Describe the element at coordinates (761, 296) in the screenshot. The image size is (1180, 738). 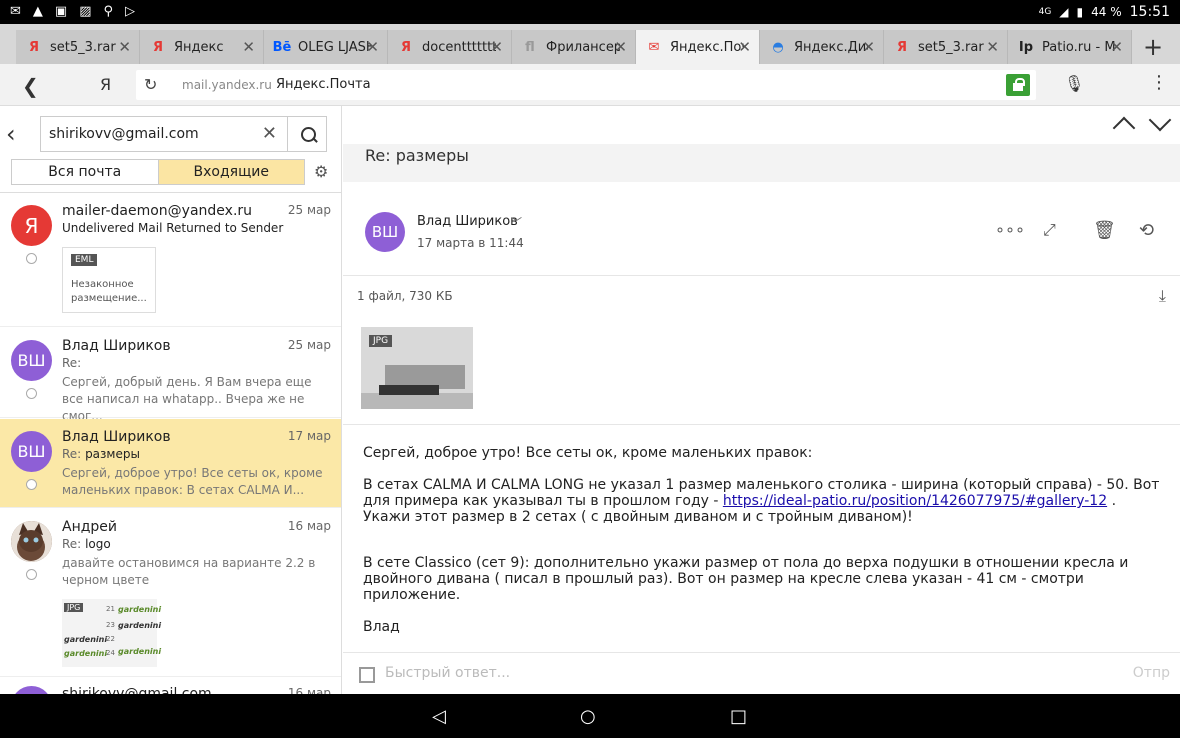
I see `attachments-bar: 1 файл, 730 КБ ⤓` at that location.